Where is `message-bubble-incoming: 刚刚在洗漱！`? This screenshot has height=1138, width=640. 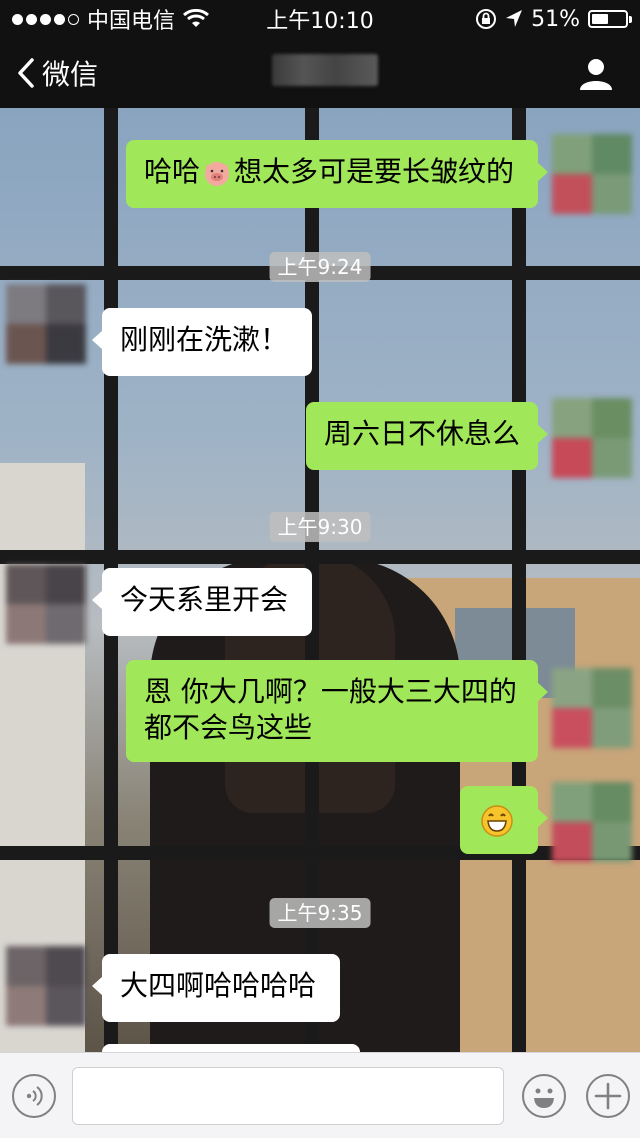
message-bubble-incoming: 刚刚在洗漱！ is located at coordinates (202, 342).